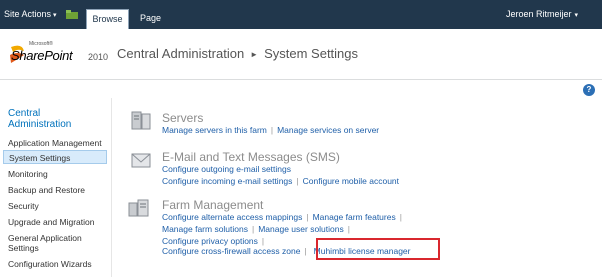  I want to click on link-cross-firewall-access-zone: Configure cross-firewall access zone, so click(231, 251).